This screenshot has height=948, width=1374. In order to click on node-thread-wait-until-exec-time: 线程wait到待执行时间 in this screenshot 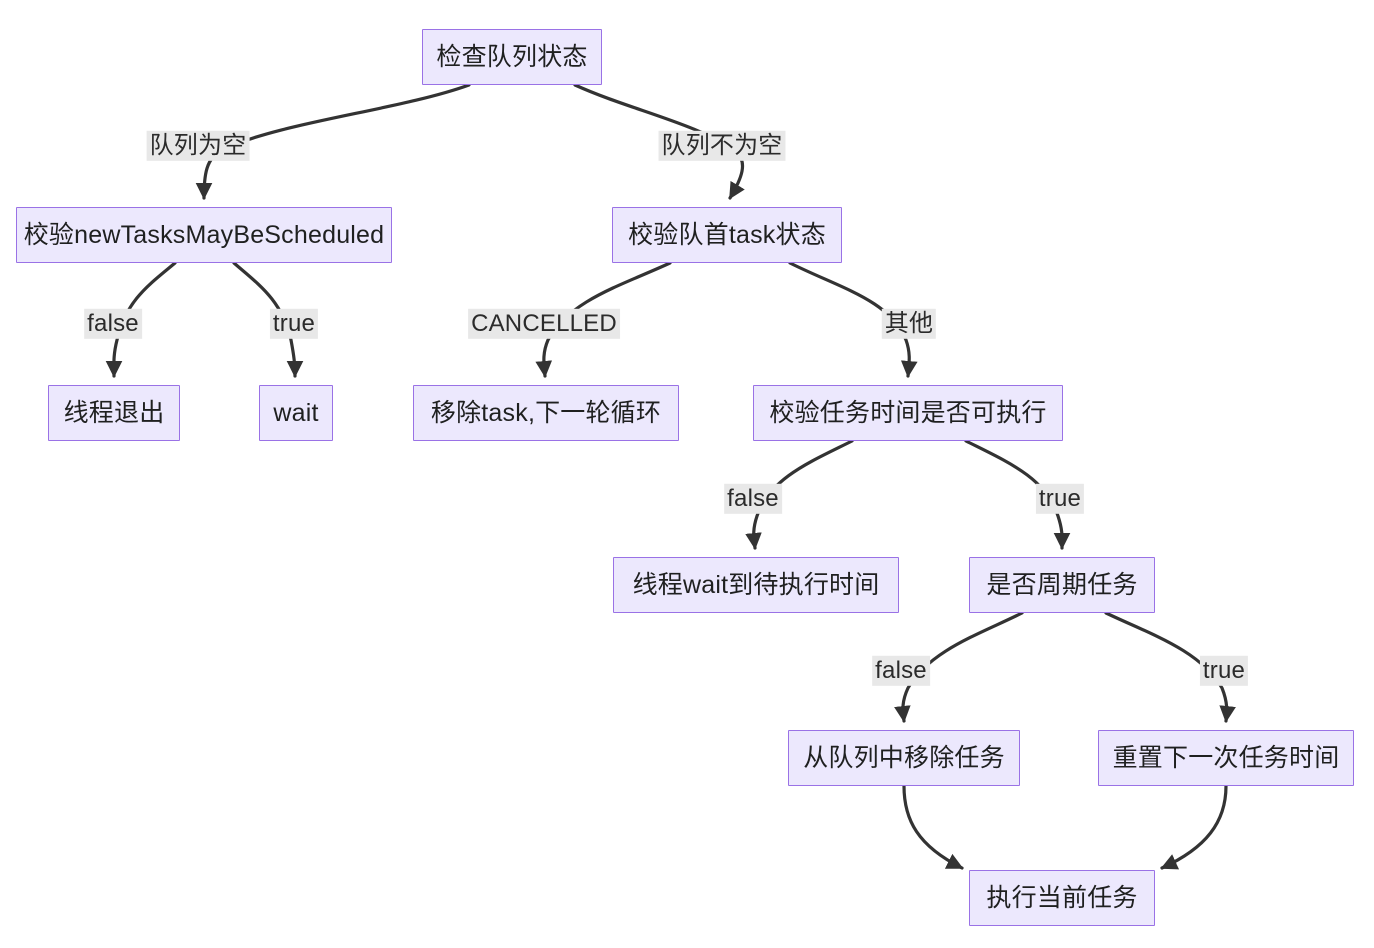, I will do `click(756, 585)`.